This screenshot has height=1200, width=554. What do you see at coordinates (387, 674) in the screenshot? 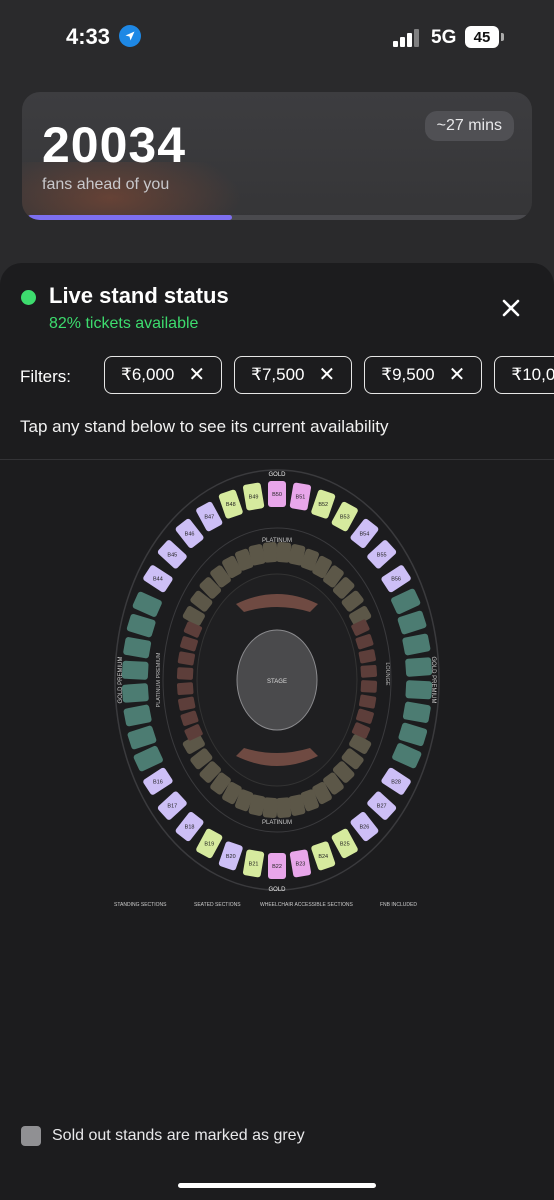
I see `lounge-label: LOUNGE` at bounding box center [387, 674].